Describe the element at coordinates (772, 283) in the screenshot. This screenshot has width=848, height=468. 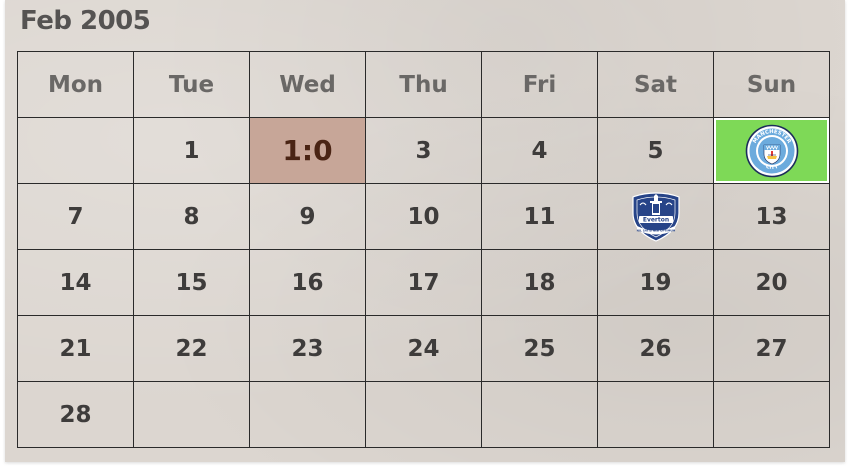
I see `day-cell-20: 20` at that location.